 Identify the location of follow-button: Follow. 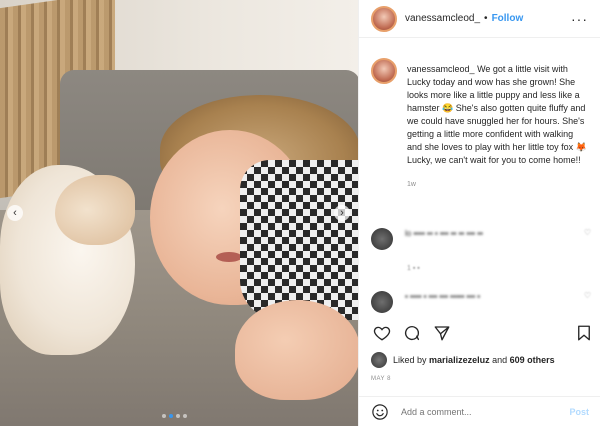
(508, 18).